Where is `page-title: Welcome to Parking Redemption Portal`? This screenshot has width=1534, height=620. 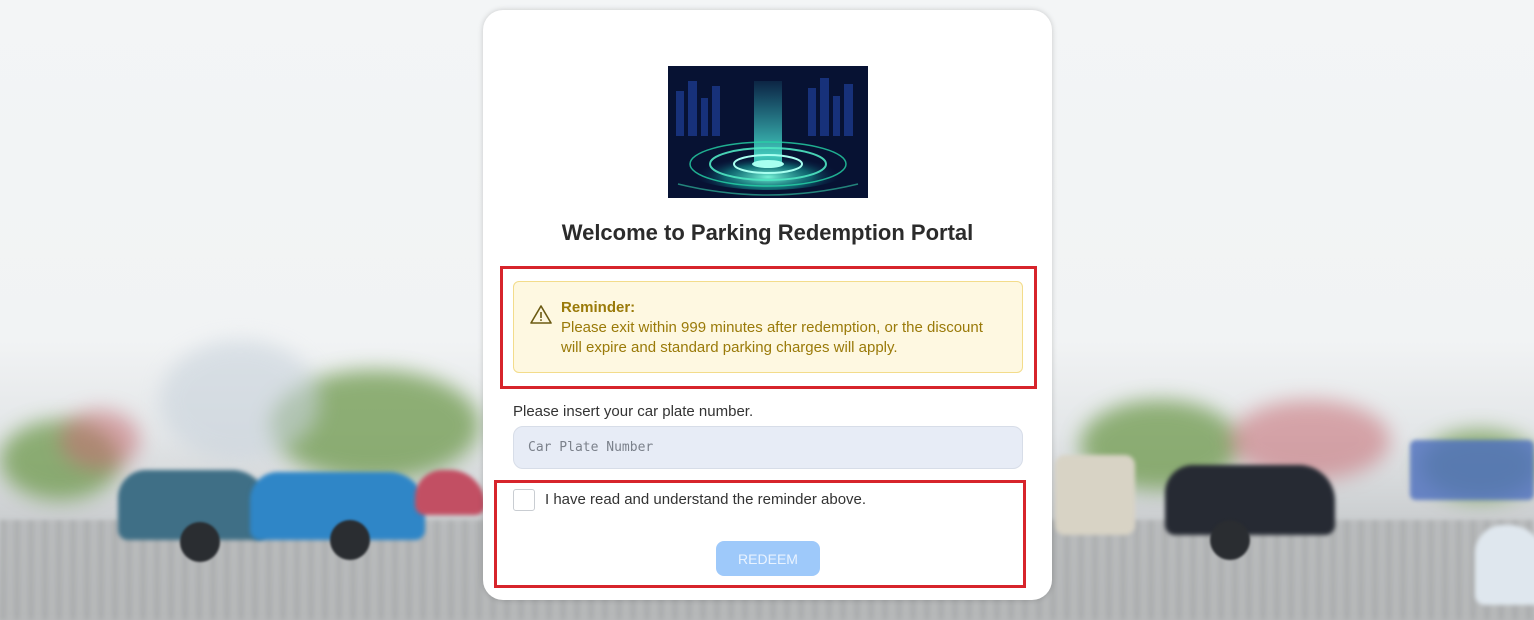 page-title: Welcome to Parking Redemption Portal is located at coordinates (767, 232).